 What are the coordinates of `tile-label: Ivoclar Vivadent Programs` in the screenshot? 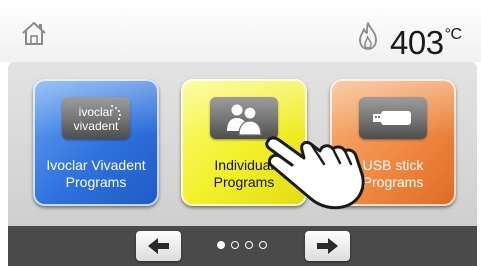 It's located at (96, 174).